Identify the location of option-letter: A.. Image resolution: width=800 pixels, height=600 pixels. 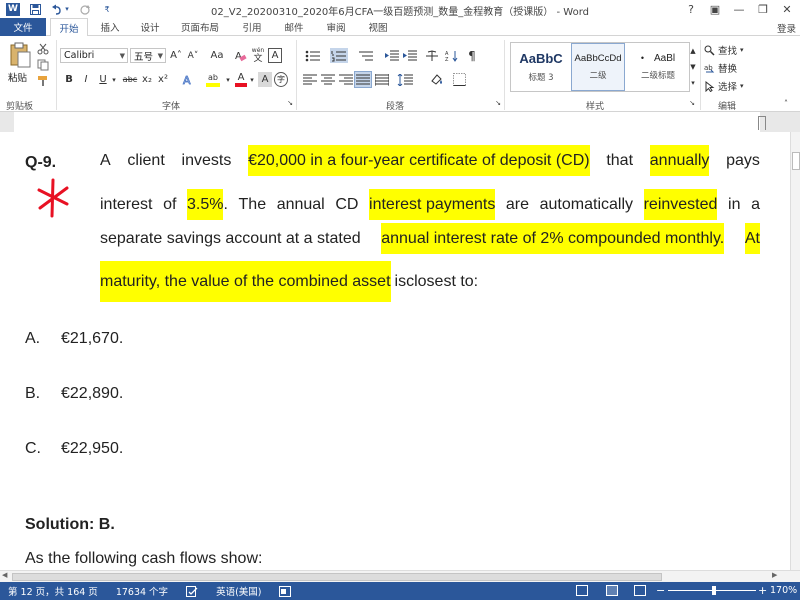
(33, 338).